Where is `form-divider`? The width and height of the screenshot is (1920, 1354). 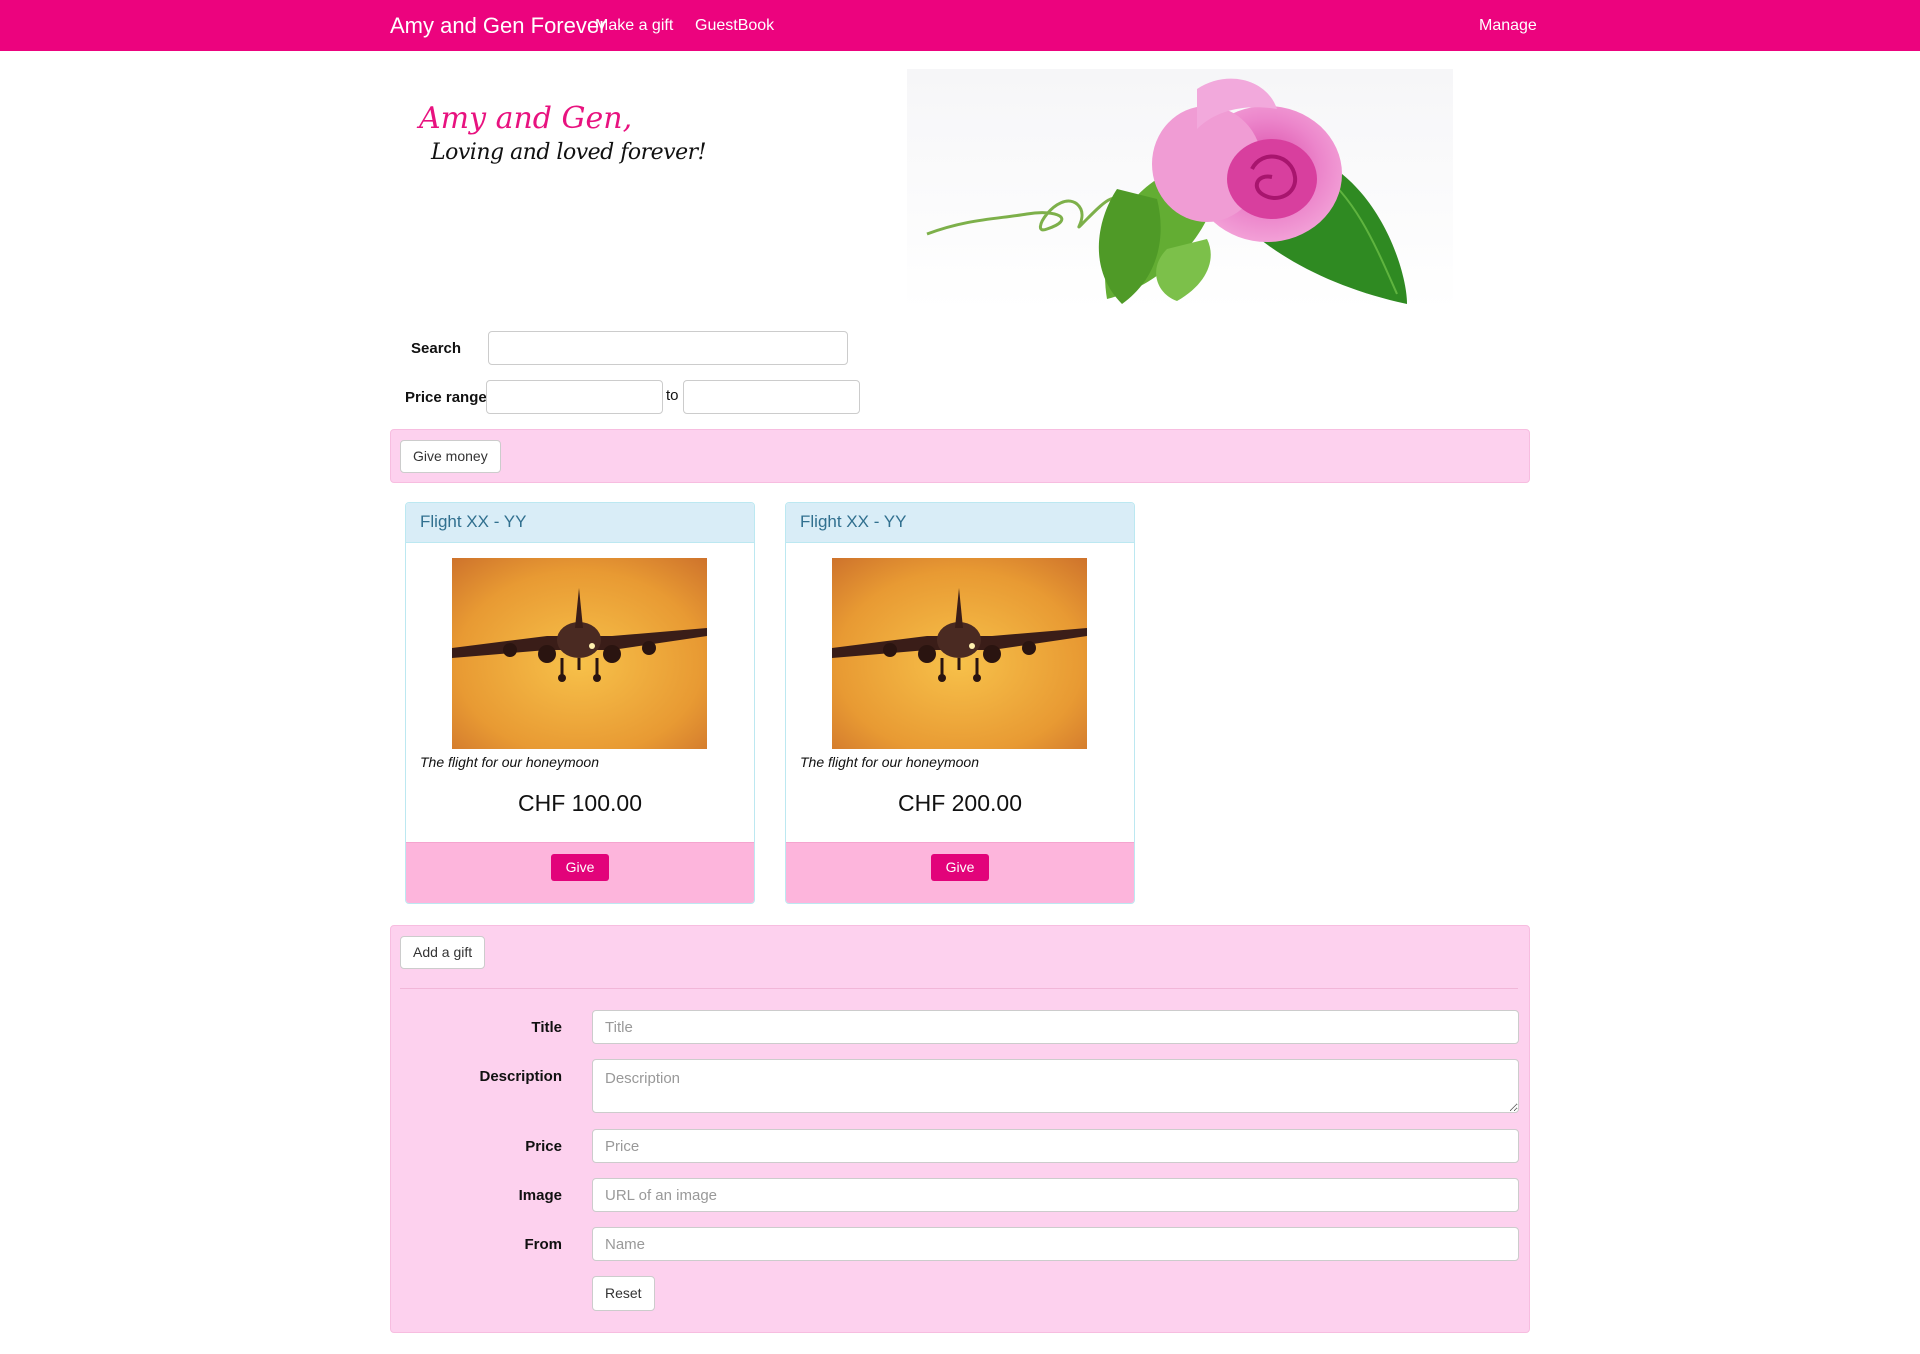 form-divider is located at coordinates (959, 988).